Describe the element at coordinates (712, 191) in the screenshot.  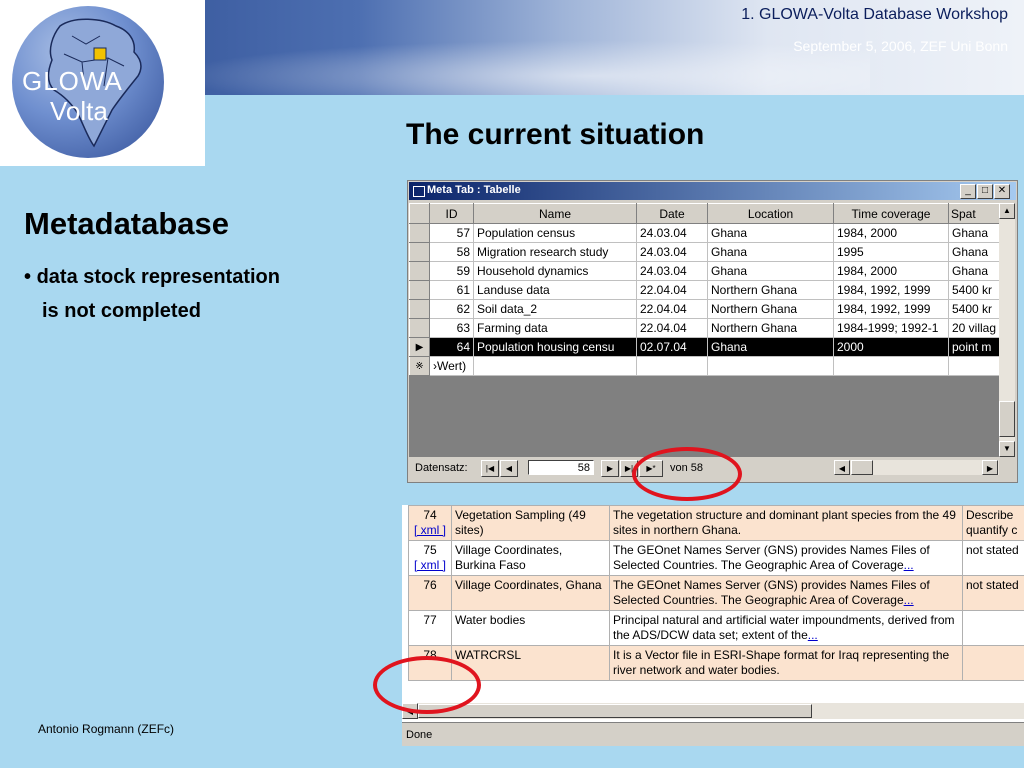
I see `window-titlebar: Meta Tab : Tabelle _ □ ✕` at that location.